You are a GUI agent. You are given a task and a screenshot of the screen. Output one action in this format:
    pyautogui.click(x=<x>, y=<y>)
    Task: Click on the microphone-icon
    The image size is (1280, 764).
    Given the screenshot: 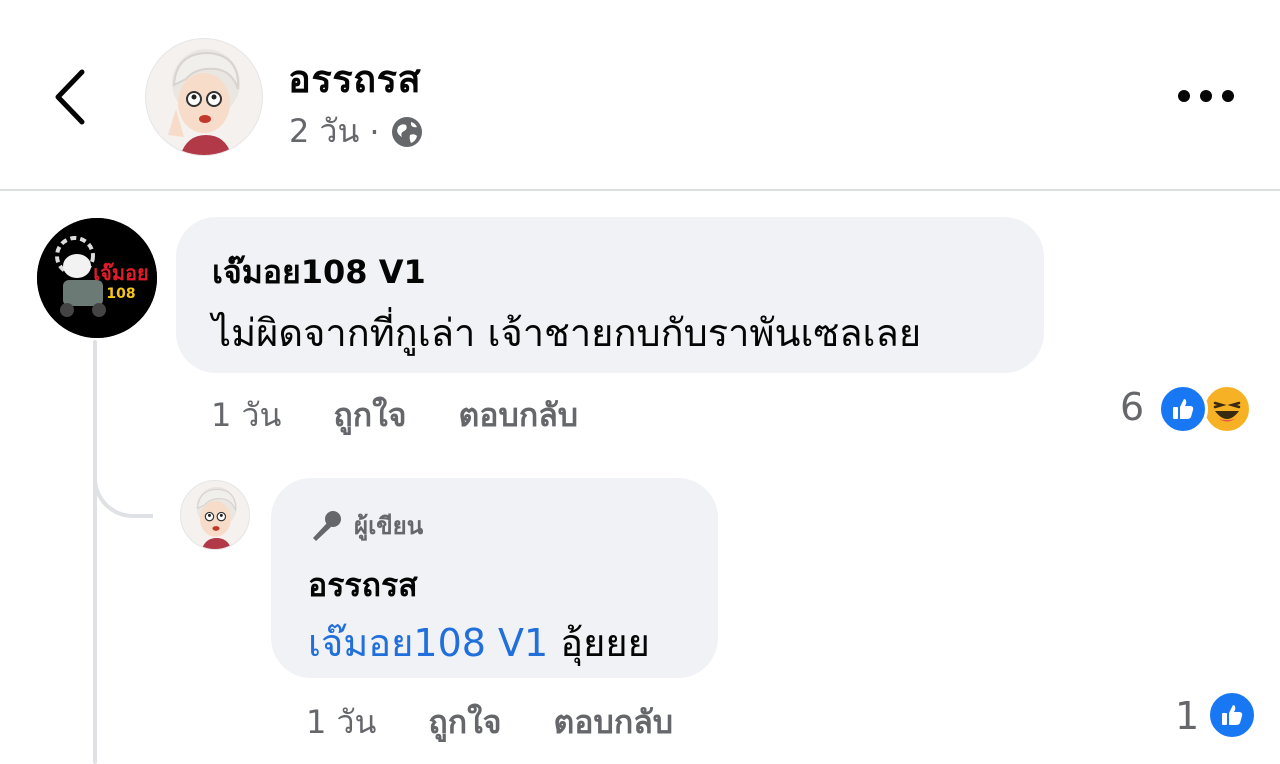 What is the action you would take?
    pyautogui.click(x=327, y=525)
    